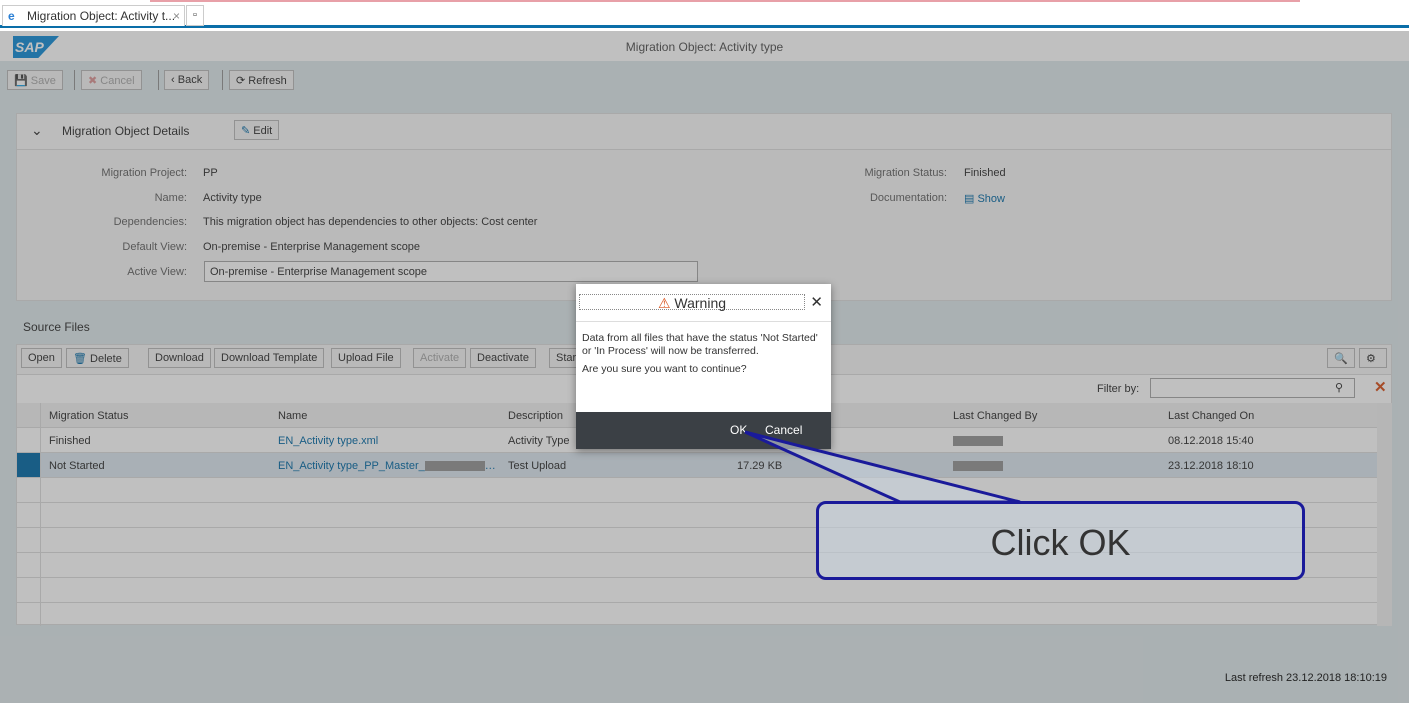 This screenshot has height=703, width=1409. What do you see at coordinates (664, 369) in the screenshot?
I see `dialog-question: Are you sure you want to continue?` at bounding box center [664, 369].